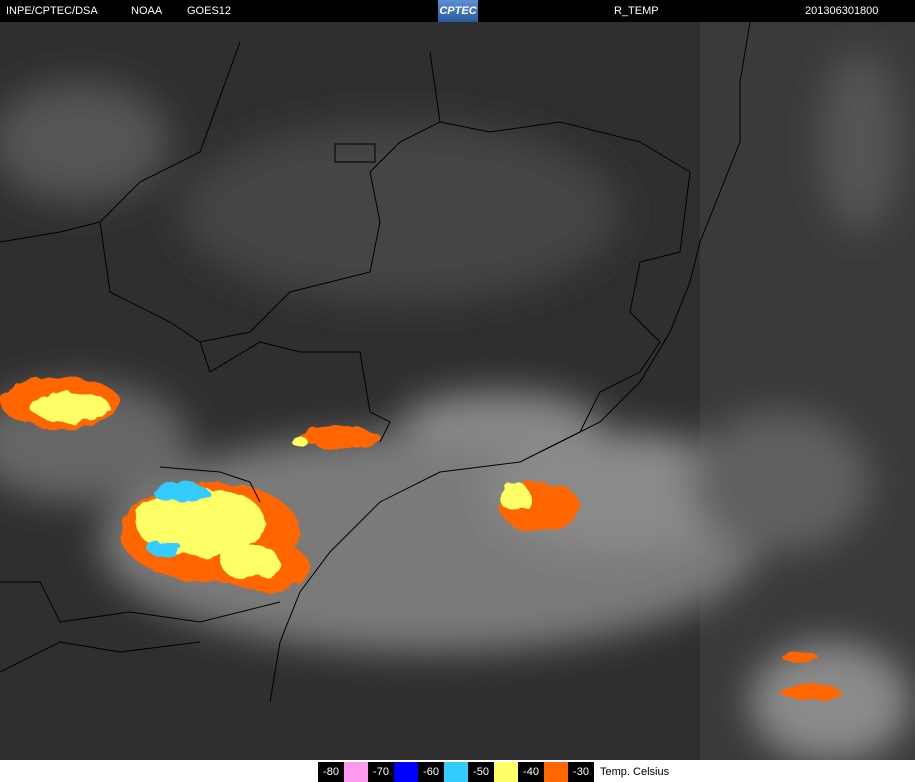 The image size is (915, 782). I want to click on legend-label: -40, so click(531, 772).